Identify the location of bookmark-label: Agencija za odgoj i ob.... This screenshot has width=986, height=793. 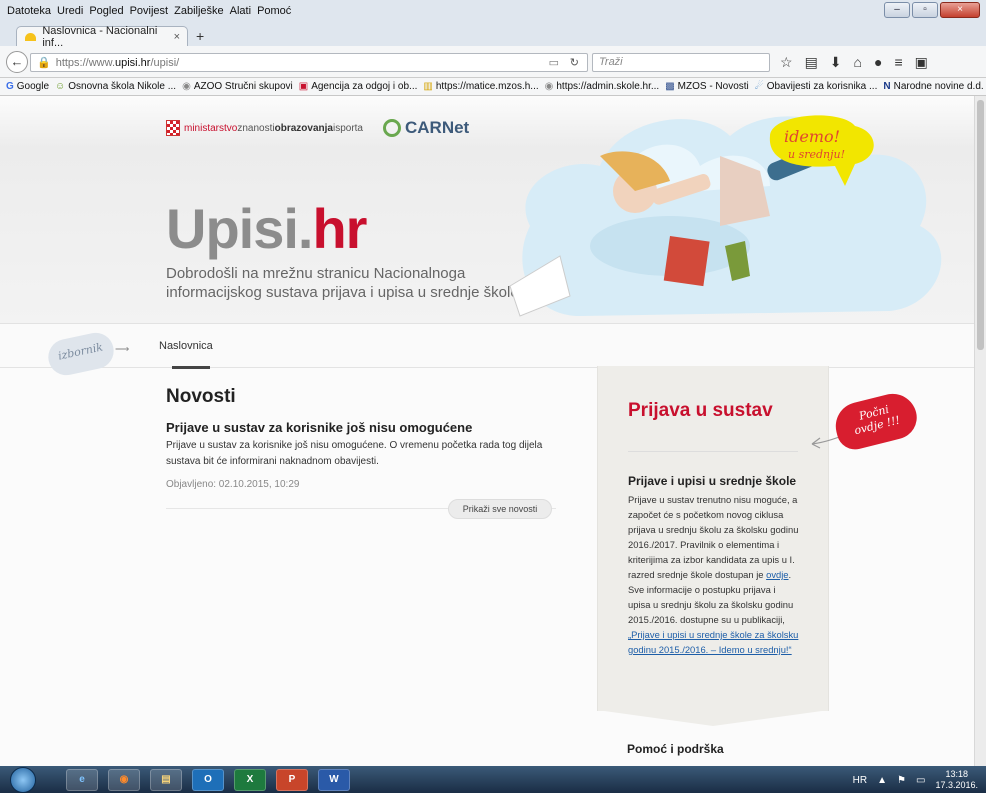
(364, 86).